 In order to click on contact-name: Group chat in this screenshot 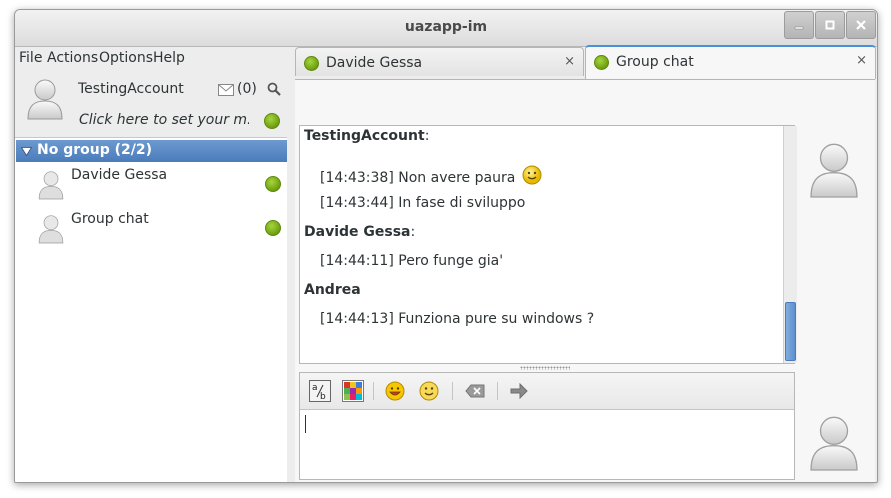, I will do `click(110, 219)`.